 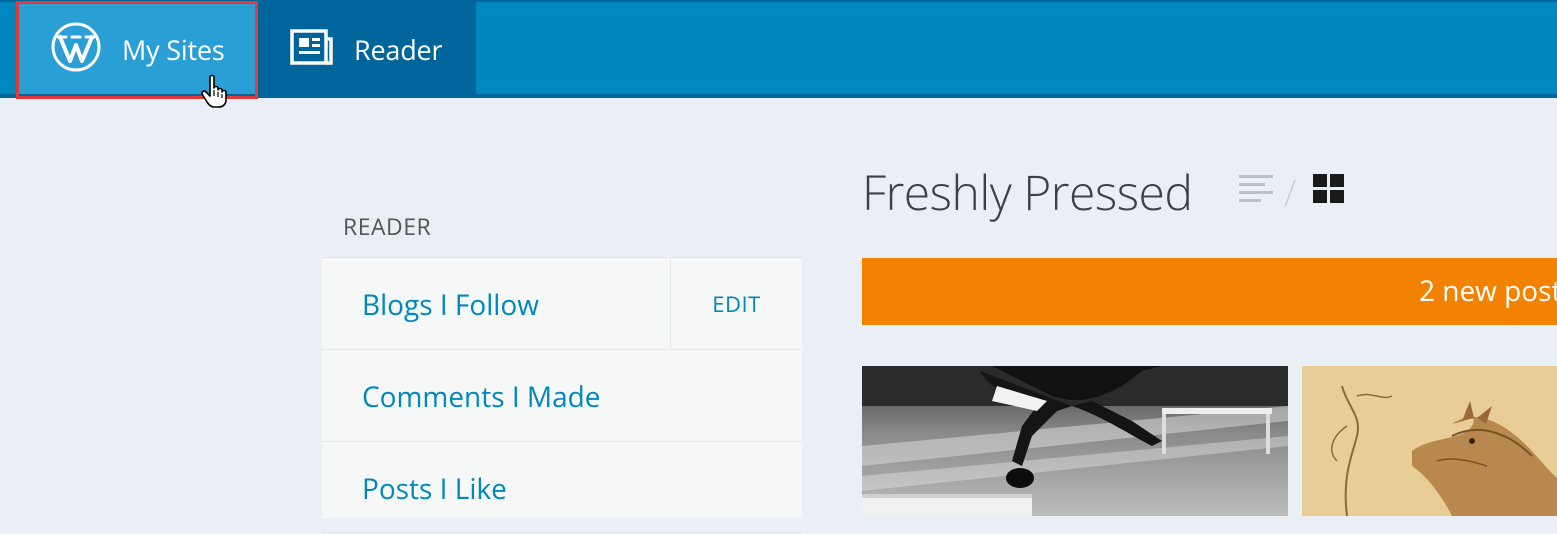 I want to click on sidebar-item-comments-i-made: Comments I Made, so click(x=562, y=396).